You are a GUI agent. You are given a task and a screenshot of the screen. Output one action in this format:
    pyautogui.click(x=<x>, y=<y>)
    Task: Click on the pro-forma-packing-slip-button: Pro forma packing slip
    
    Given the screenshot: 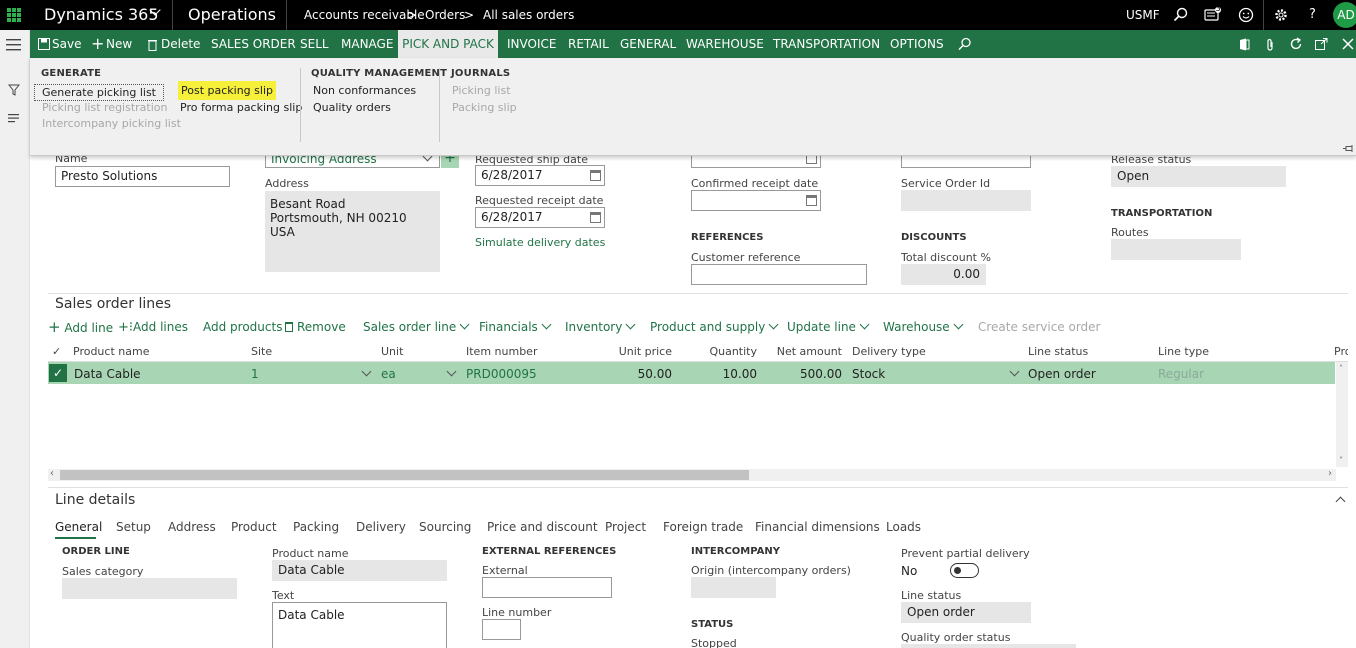 What is the action you would take?
    pyautogui.click(x=241, y=107)
    